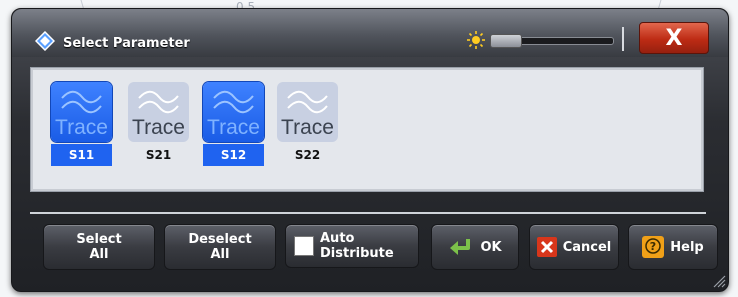 The image size is (738, 297). Describe the element at coordinates (506, 41) in the screenshot. I see `brightness-slider-thumb` at that location.